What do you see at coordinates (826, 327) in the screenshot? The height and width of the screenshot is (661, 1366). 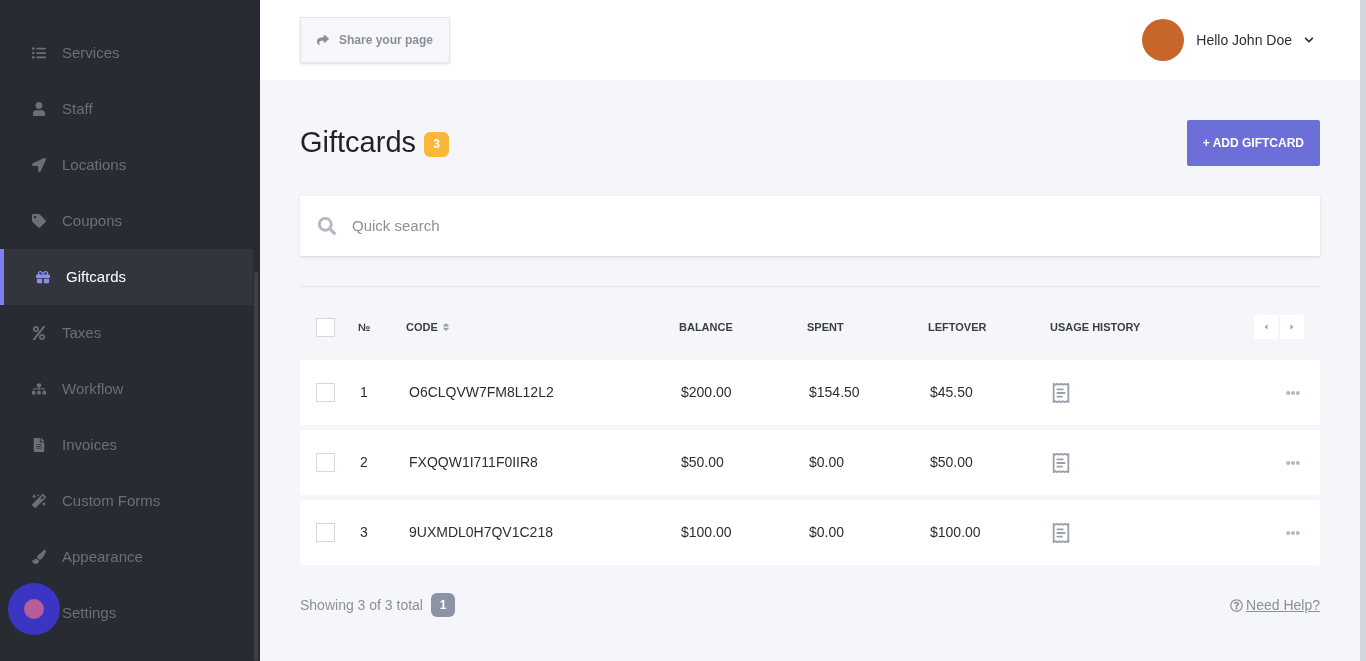 I see `column-header: SPENT` at bounding box center [826, 327].